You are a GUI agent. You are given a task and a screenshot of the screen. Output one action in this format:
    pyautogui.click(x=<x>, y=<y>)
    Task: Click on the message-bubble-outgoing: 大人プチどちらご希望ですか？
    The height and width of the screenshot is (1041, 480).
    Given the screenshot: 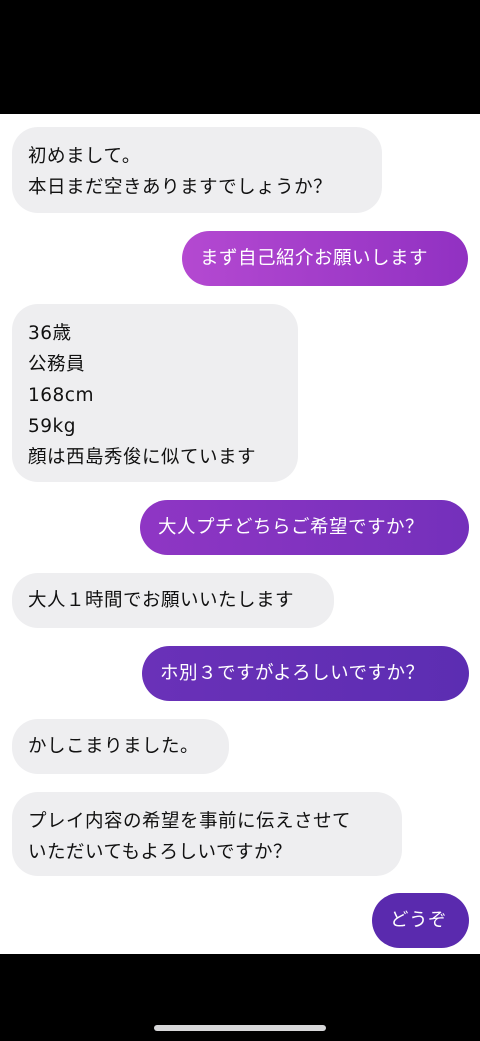 What is the action you would take?
    pyautogui.click(x=304, y=527)
    